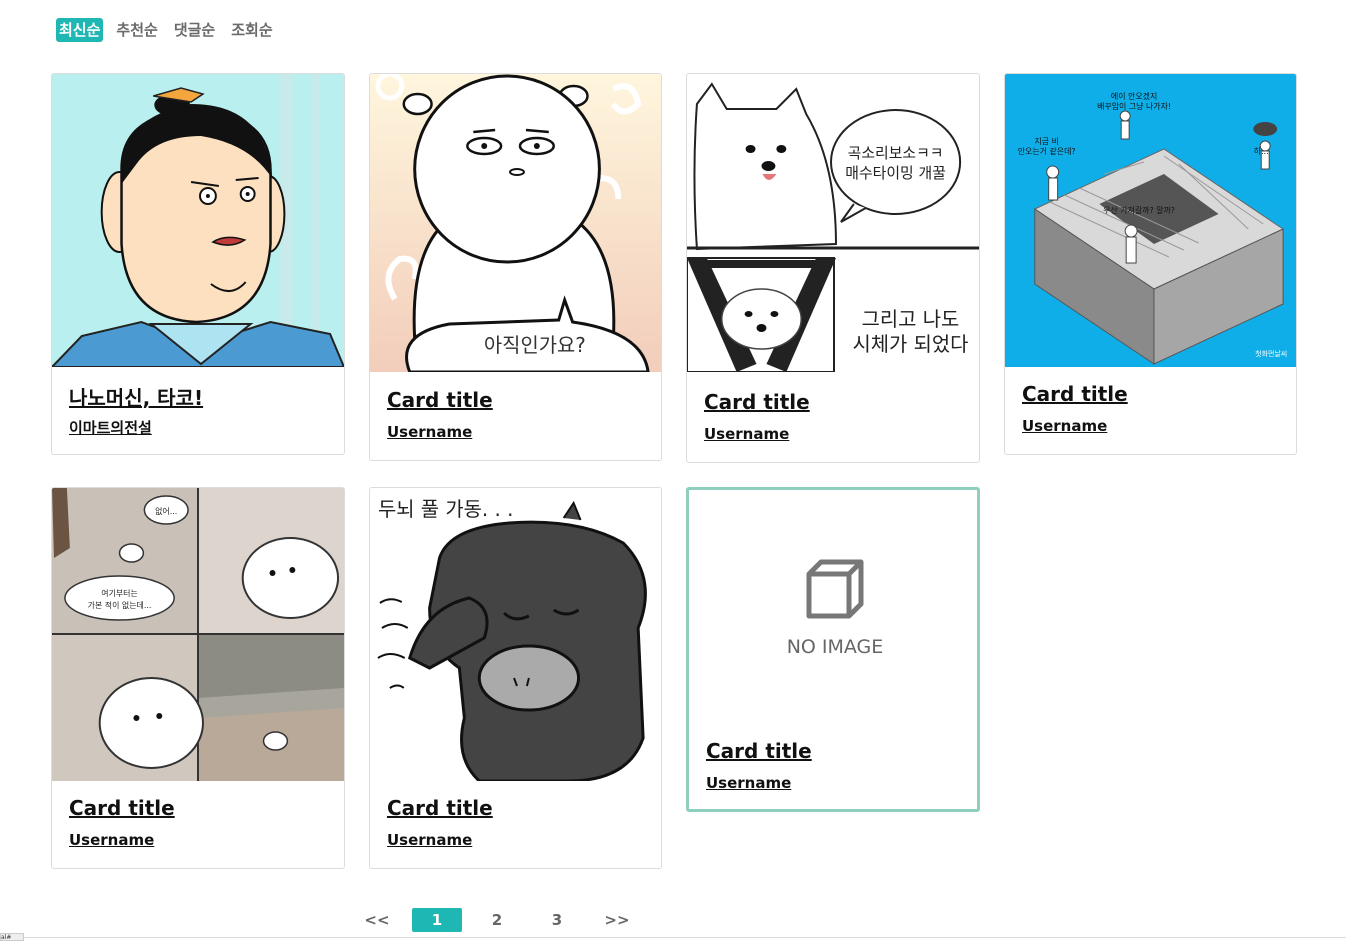 The image size is (1346, 941). Describe the element at coordinates (535, 345) in the screenshot. I see `speech-text: 아직인가요?` at that location.